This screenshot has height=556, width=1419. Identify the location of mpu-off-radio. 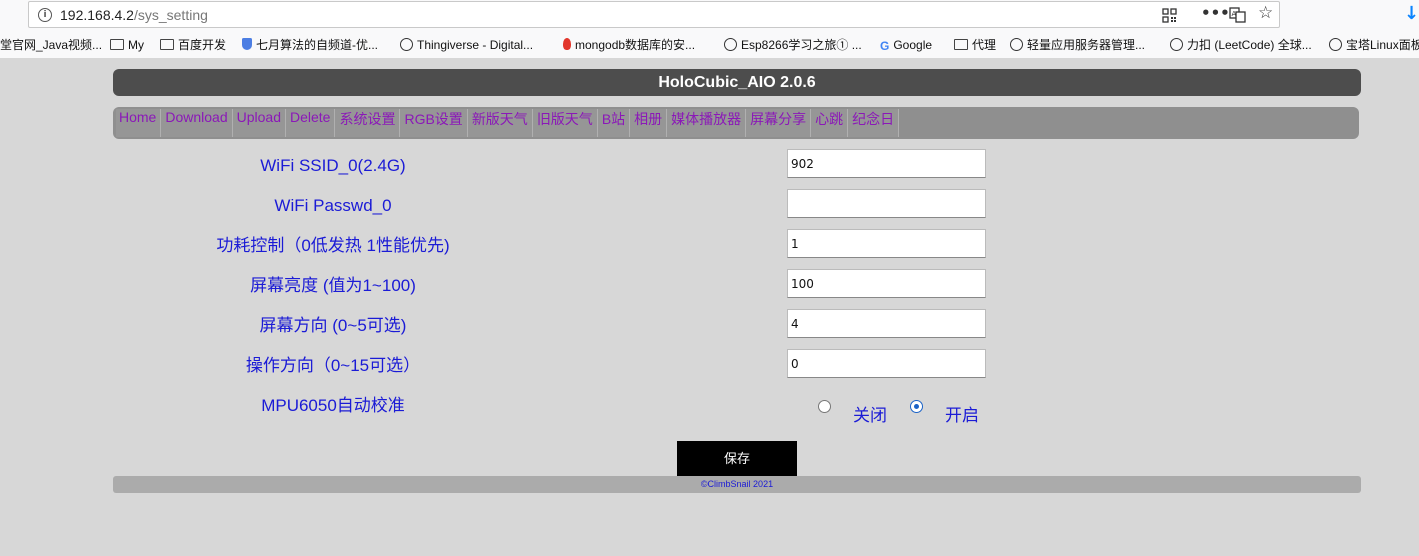
(824, 406).